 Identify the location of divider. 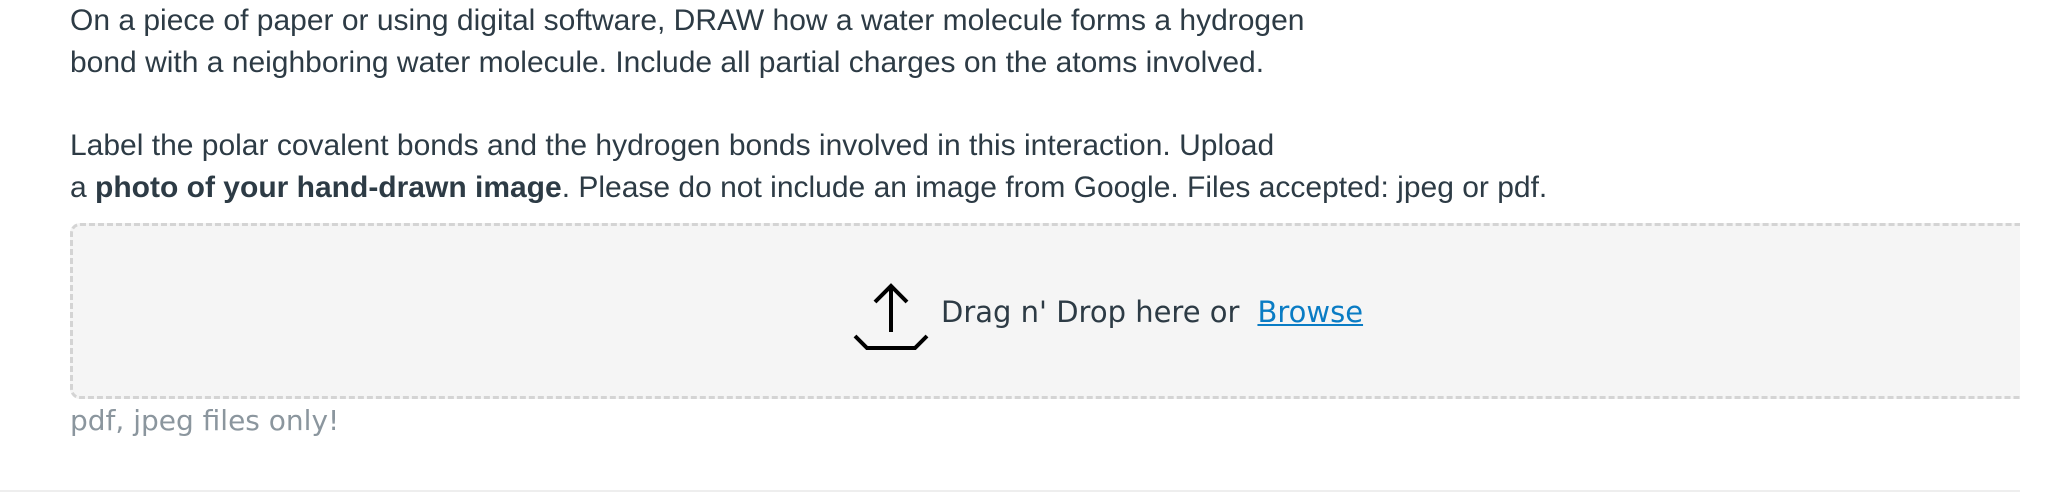
(1010, 491).